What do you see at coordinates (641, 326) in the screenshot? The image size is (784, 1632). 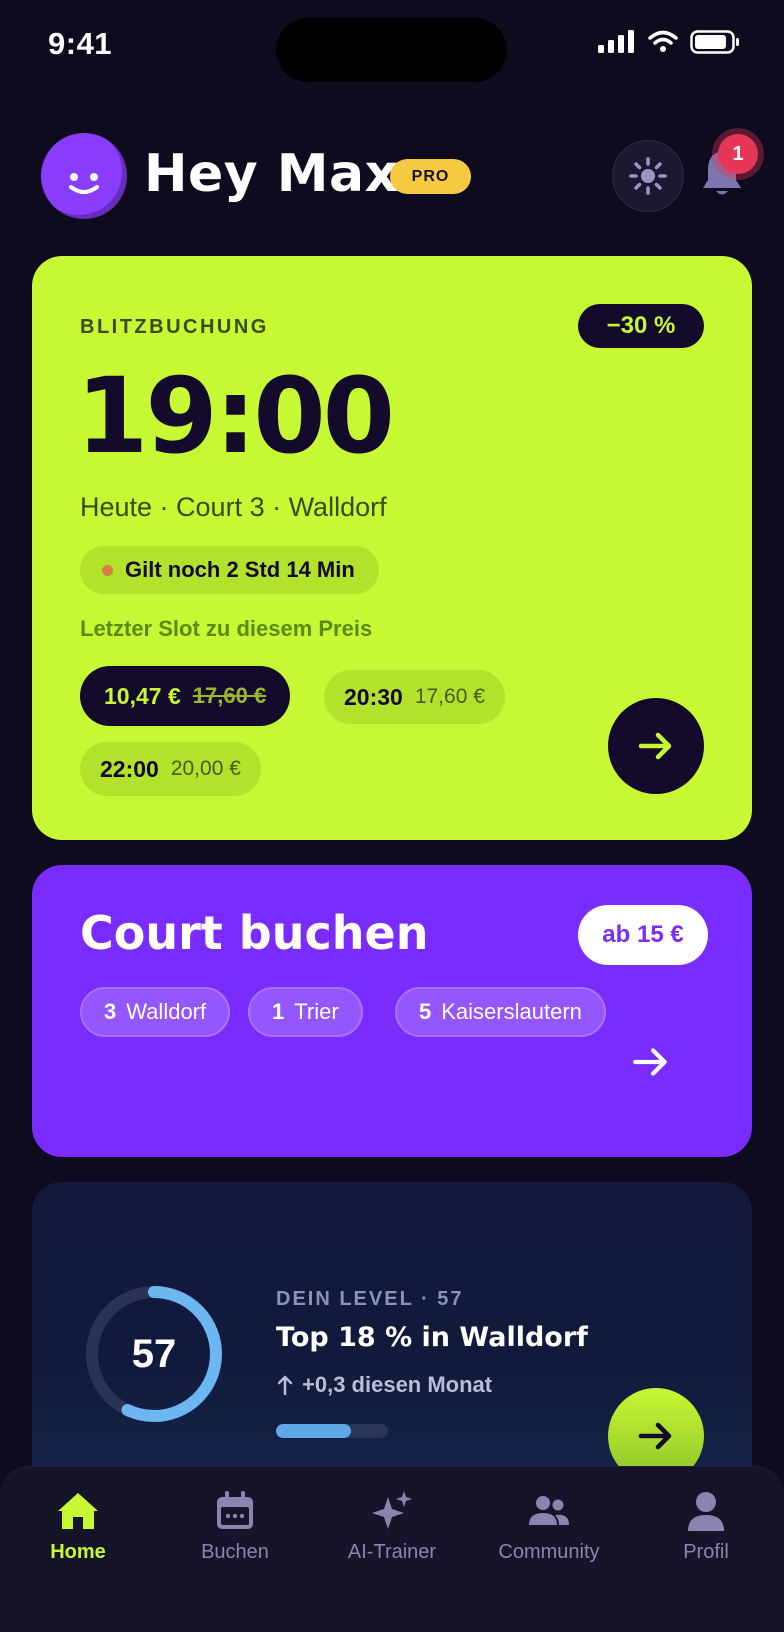 I see `discount-badge: −30 %` at bounding box center [641, 326].